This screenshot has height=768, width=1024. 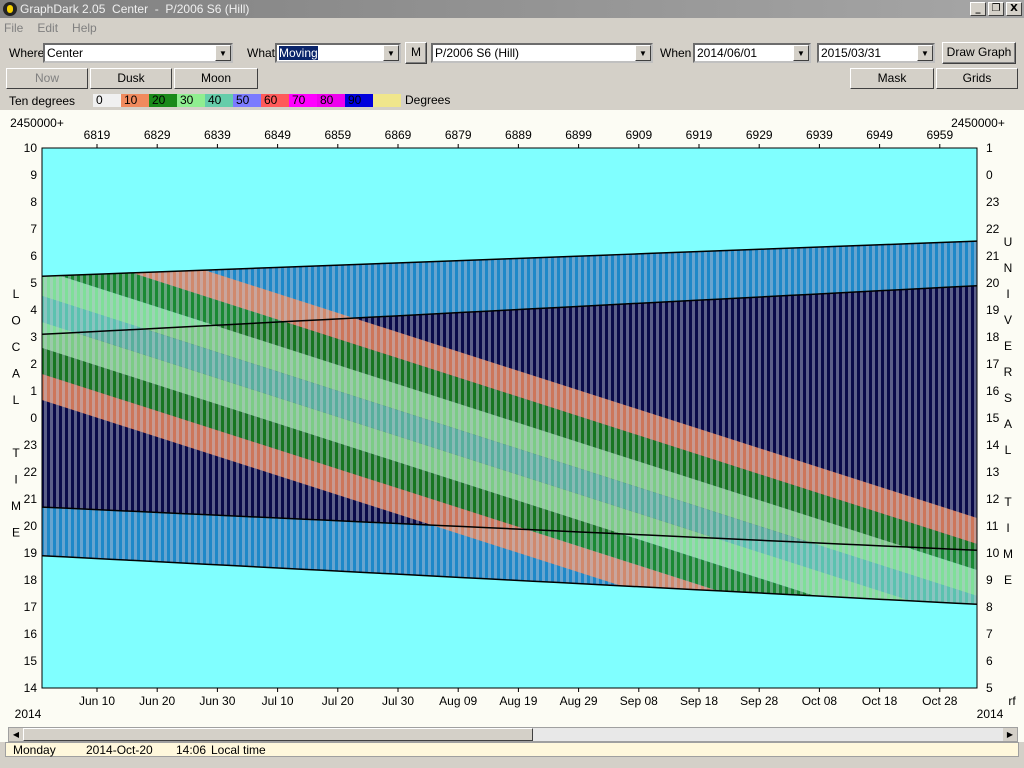 What do you see at coordinates (993, 337) in the screenshot?
I see `right-hour-label: 18` at bounding box center [993, 337].